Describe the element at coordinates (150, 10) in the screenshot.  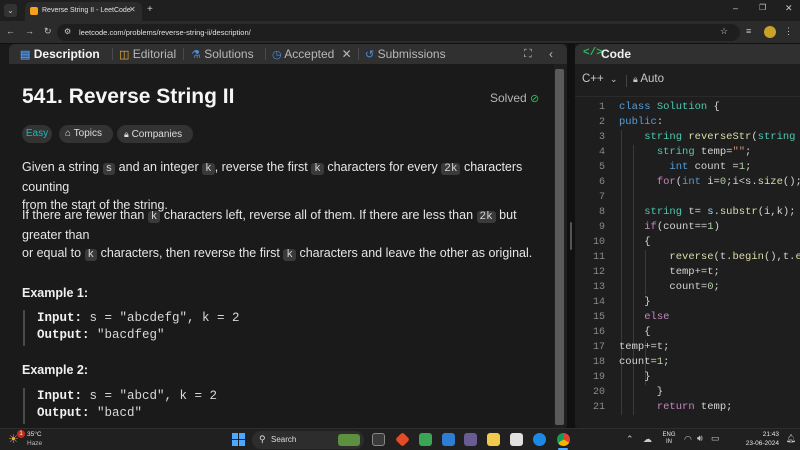
I see `new-tab-icon: +` at that location.